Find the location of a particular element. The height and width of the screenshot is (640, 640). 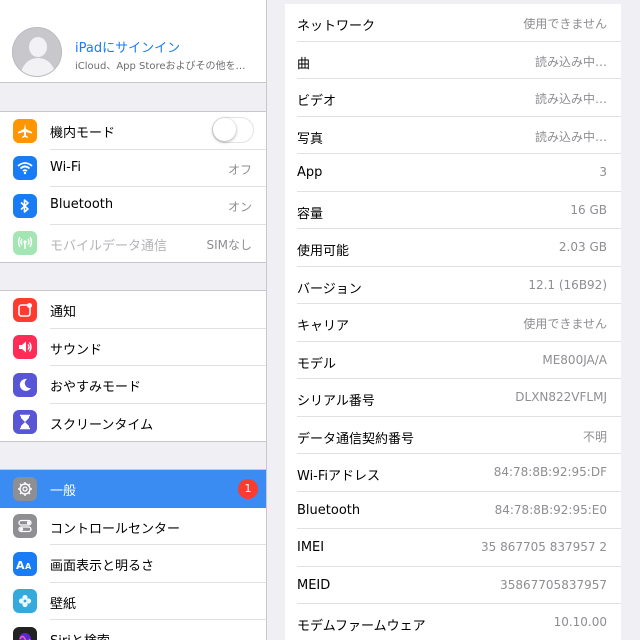

sidebar-item-label: 通知 is located at coordinates (63, 312).